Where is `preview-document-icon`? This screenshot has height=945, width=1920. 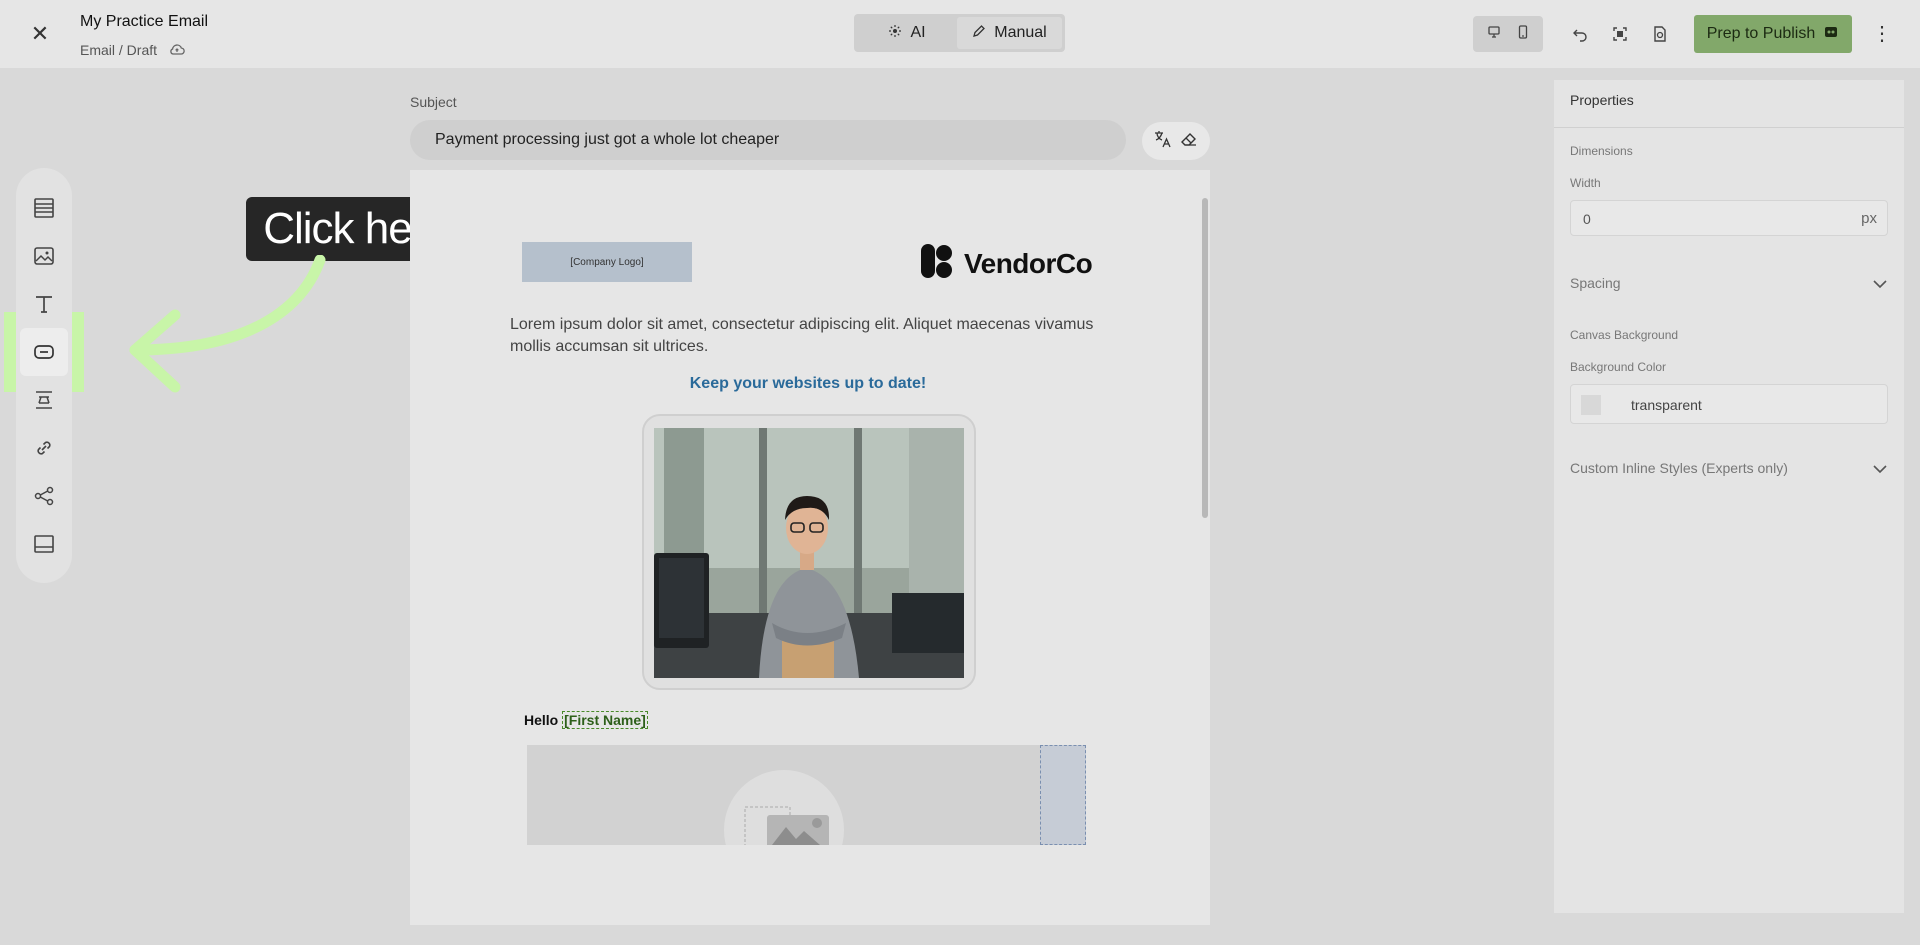 preview-document-icon is located at coordinates (1660, 34).